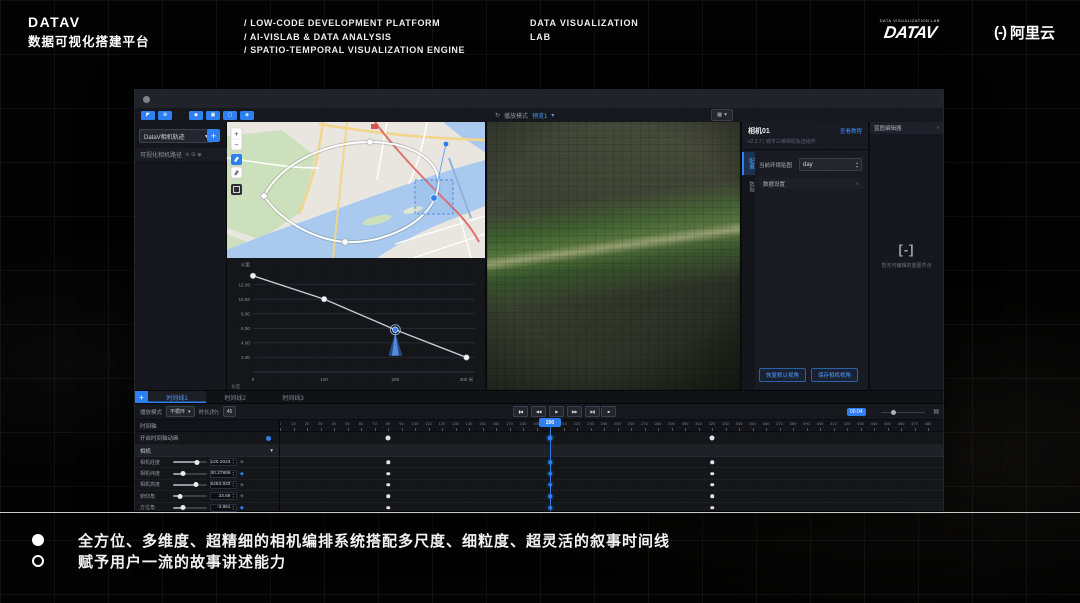  Describe the element at coordinates (550, 422) in the screenshot. I see `playhead-badge: 200` at that location.